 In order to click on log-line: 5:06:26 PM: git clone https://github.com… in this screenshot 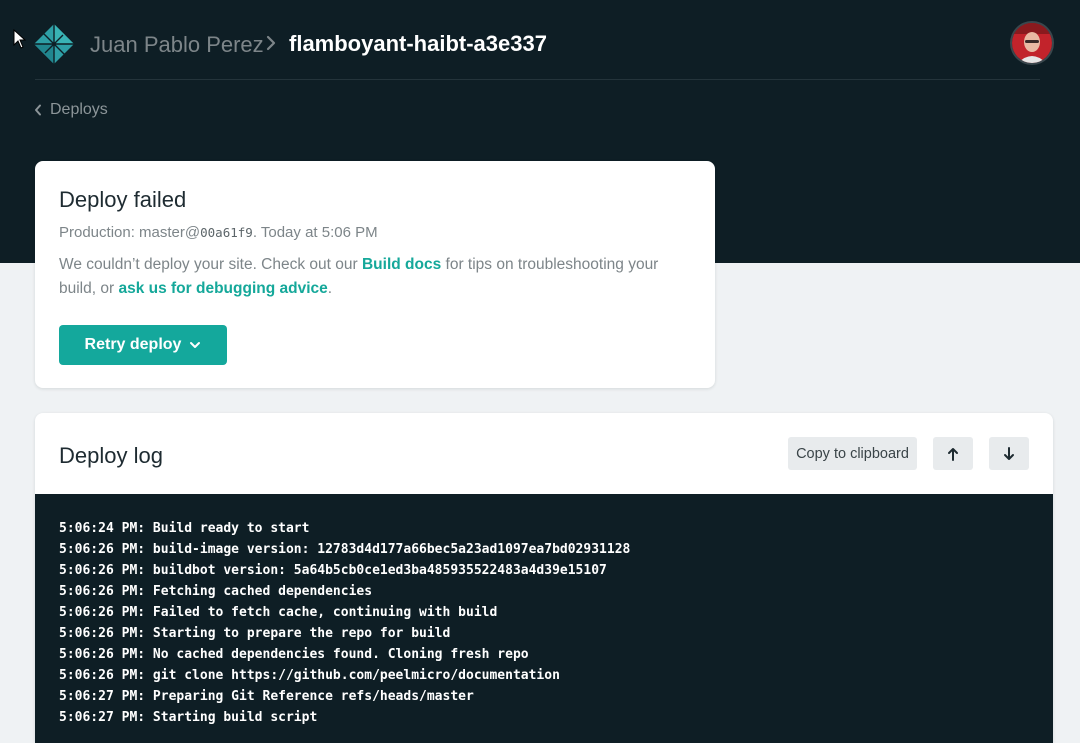, I will do `click(309, 675)`.